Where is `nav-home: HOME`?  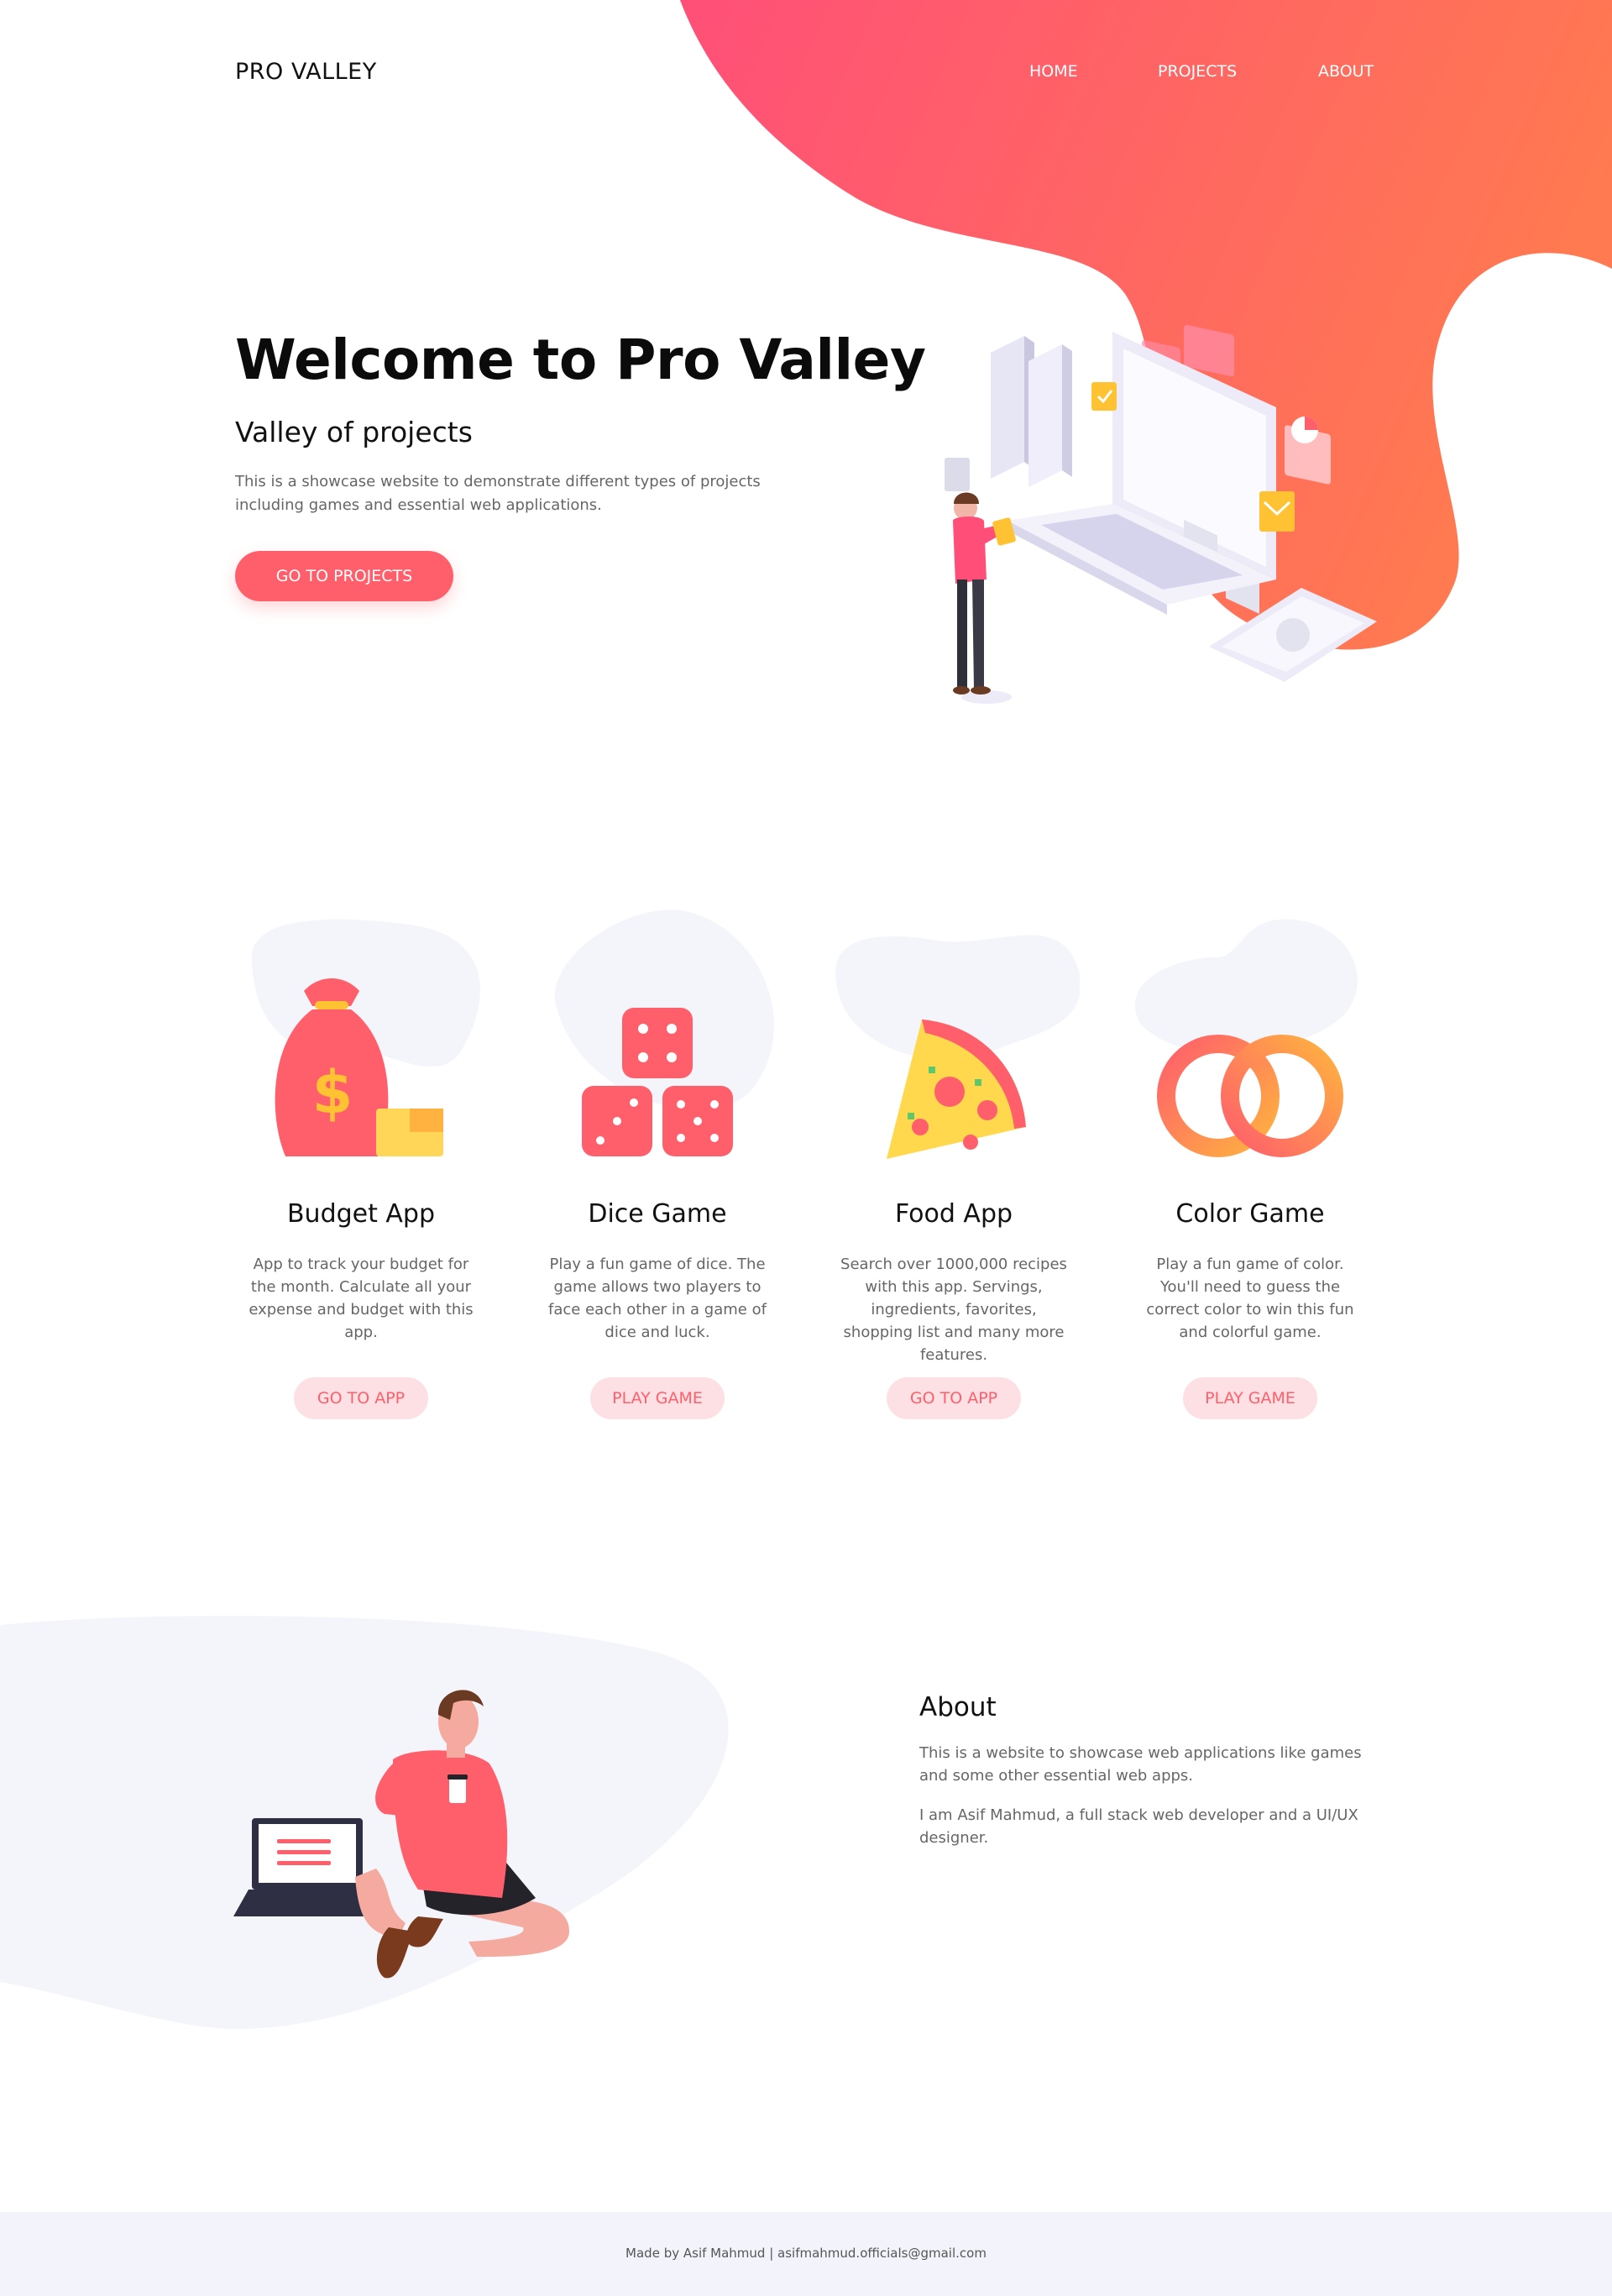
nav-home: HOME is located at coordinates (1053, 71).